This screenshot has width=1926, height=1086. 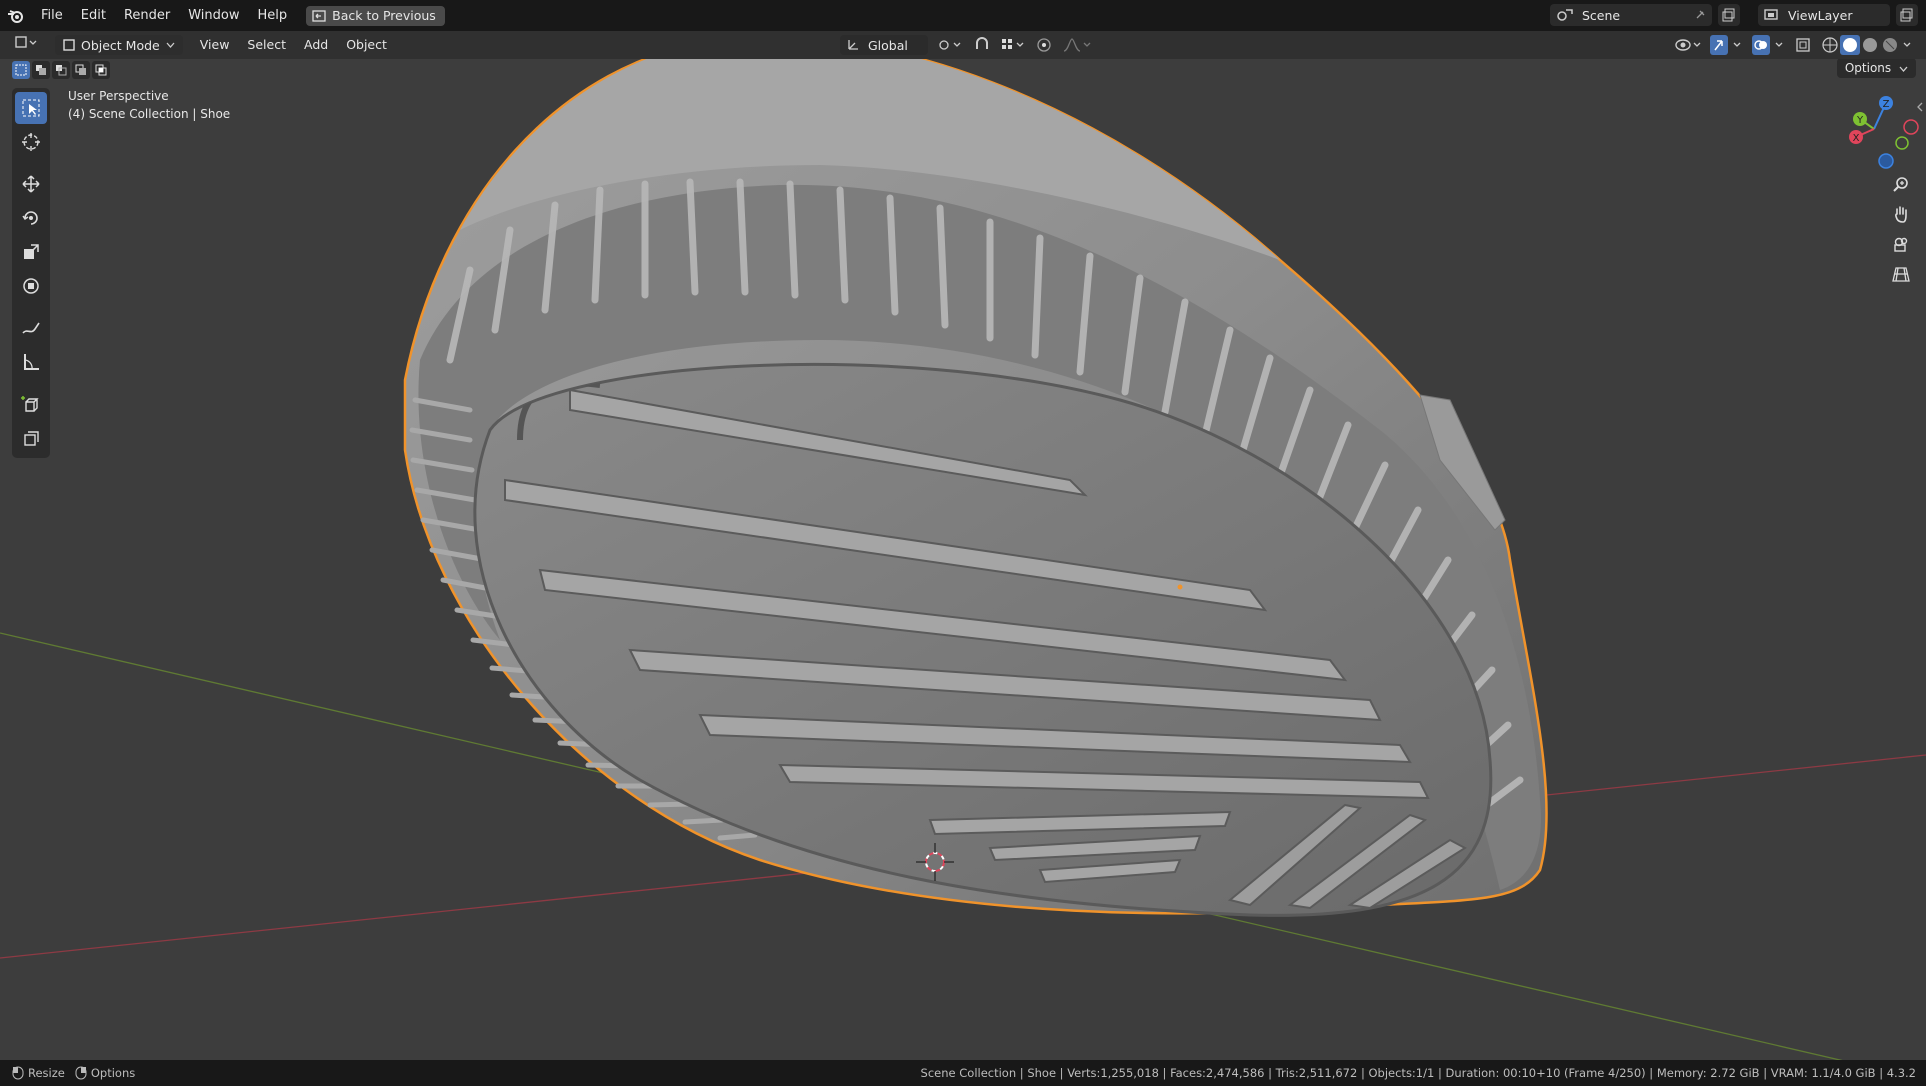 I want to click on status-options: Options, so click(x=105, y=1073).